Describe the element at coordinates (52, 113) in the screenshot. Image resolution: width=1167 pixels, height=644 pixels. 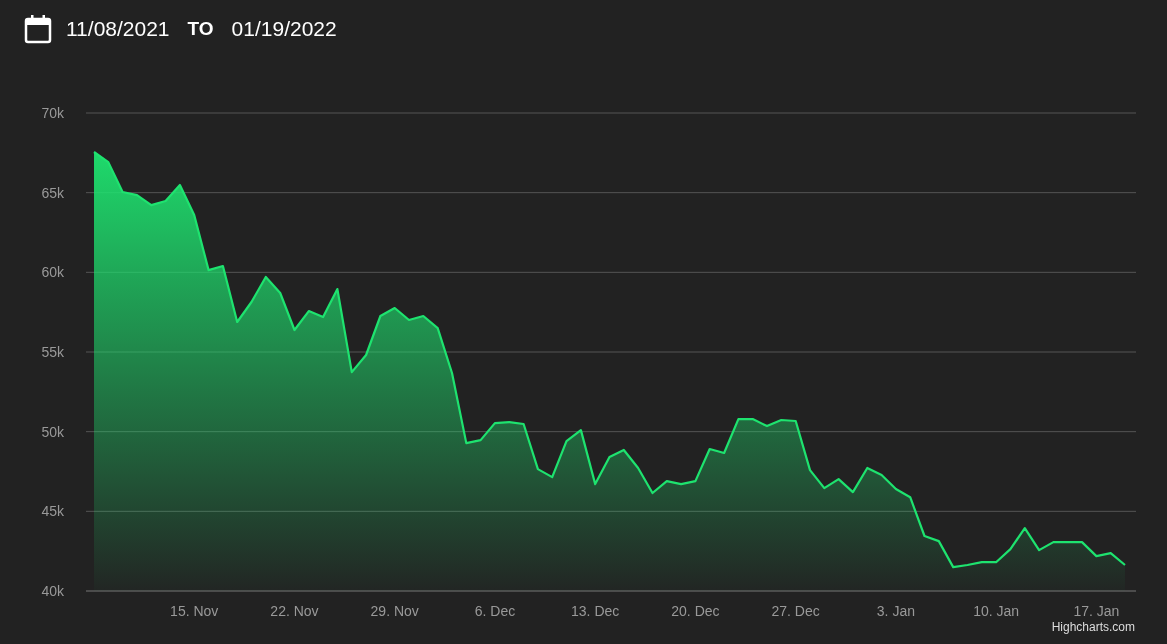
I see `y-axis-label: 70k` at that location.